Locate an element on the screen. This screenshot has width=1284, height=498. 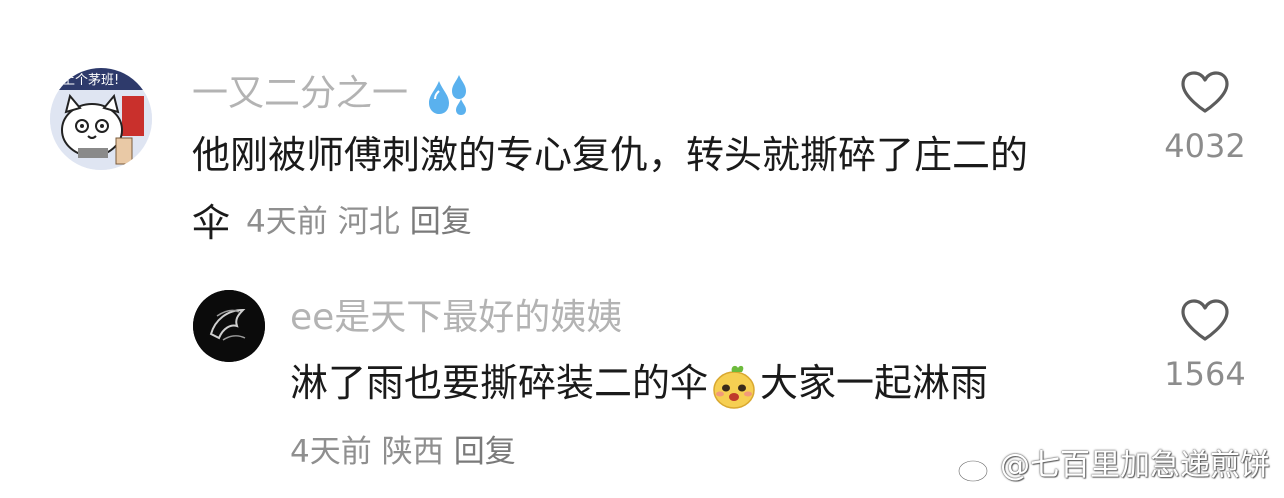
like-button: 4032 is located at coordinates (1205, 118).